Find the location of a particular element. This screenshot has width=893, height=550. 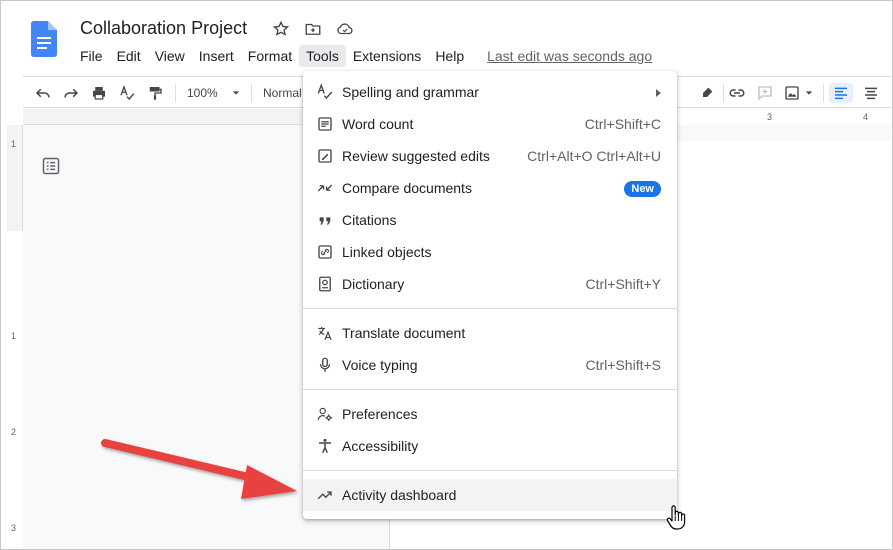

accessibility-icon is located at coordinates (325, 446).